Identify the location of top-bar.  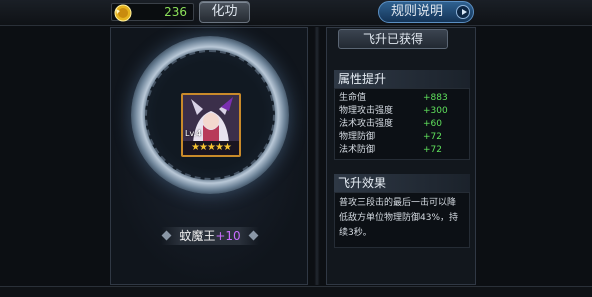
(296, 13).